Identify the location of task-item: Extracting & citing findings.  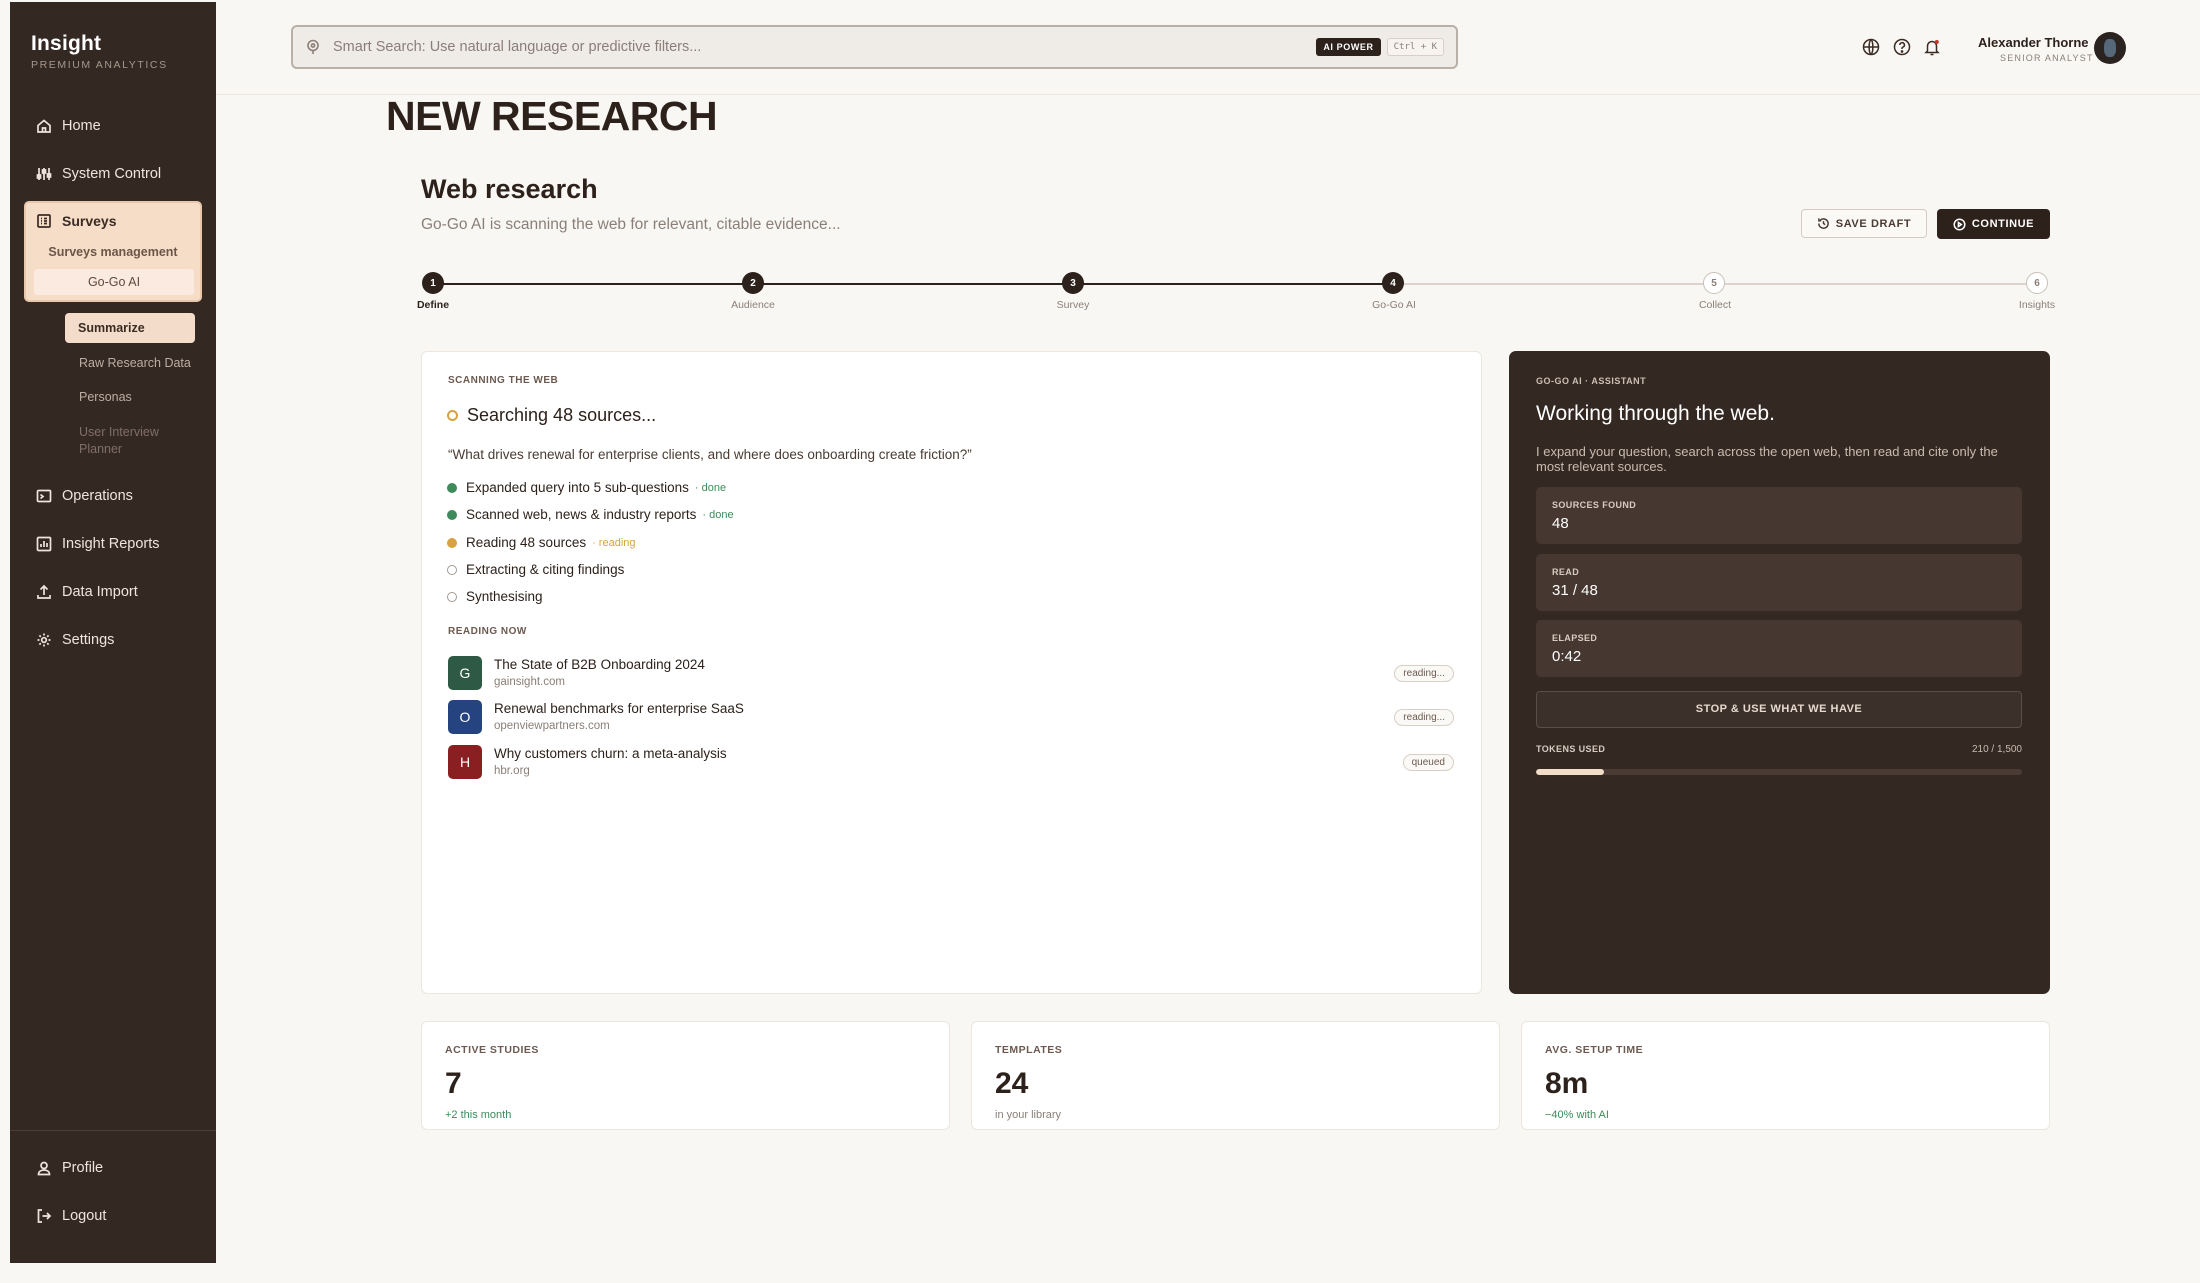
(535, 569).